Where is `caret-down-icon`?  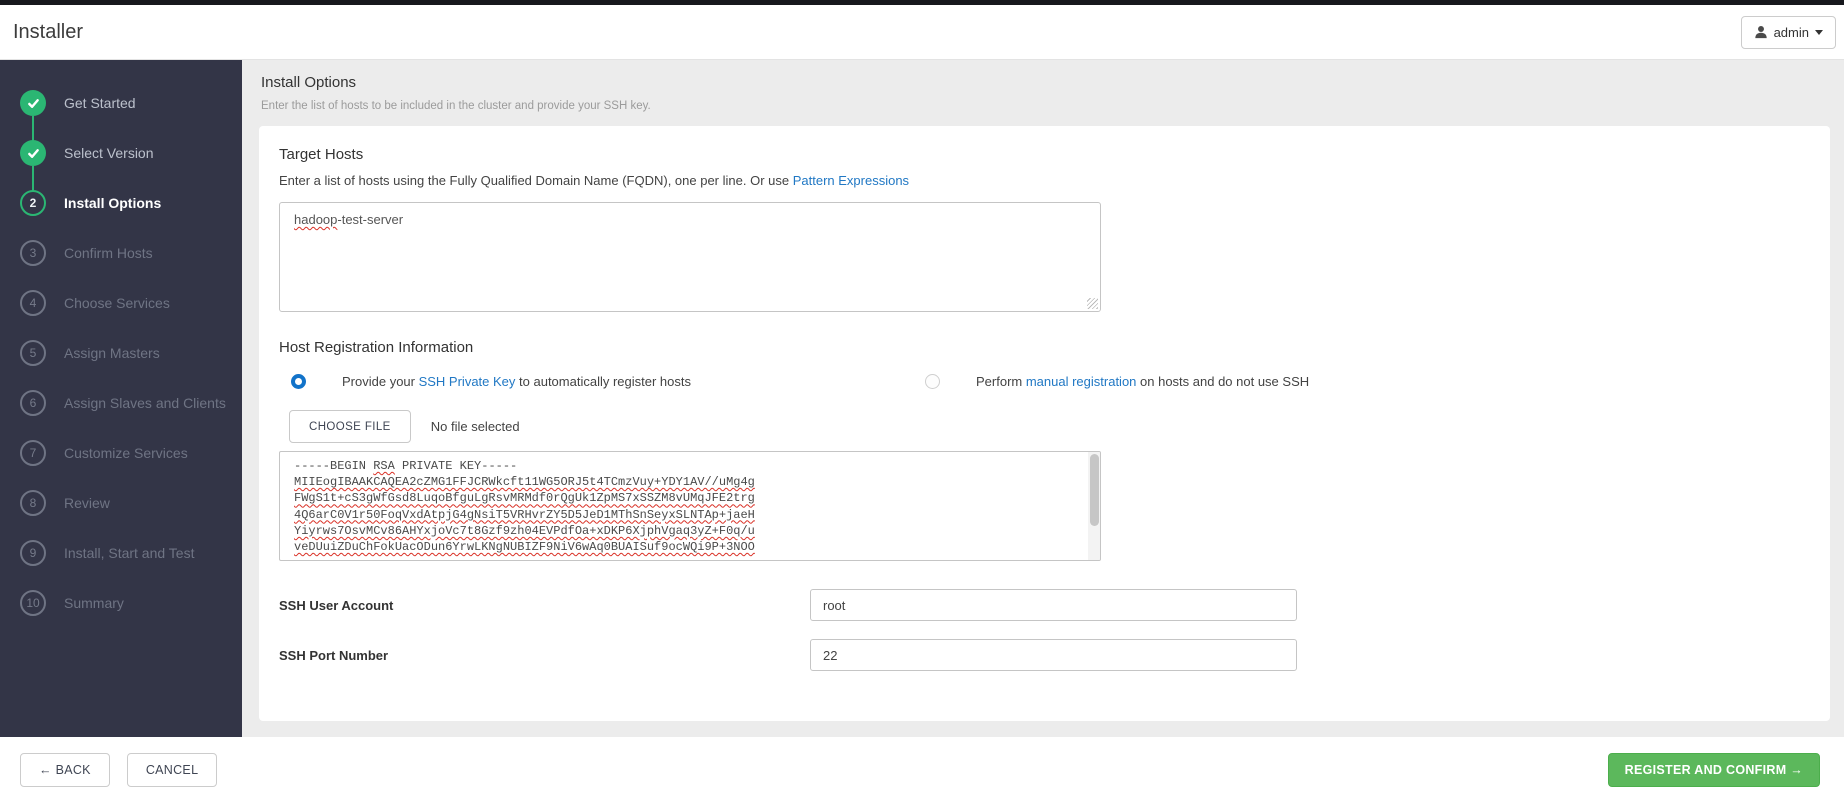 caret-down-icon is located at coordinates (1819, 32).